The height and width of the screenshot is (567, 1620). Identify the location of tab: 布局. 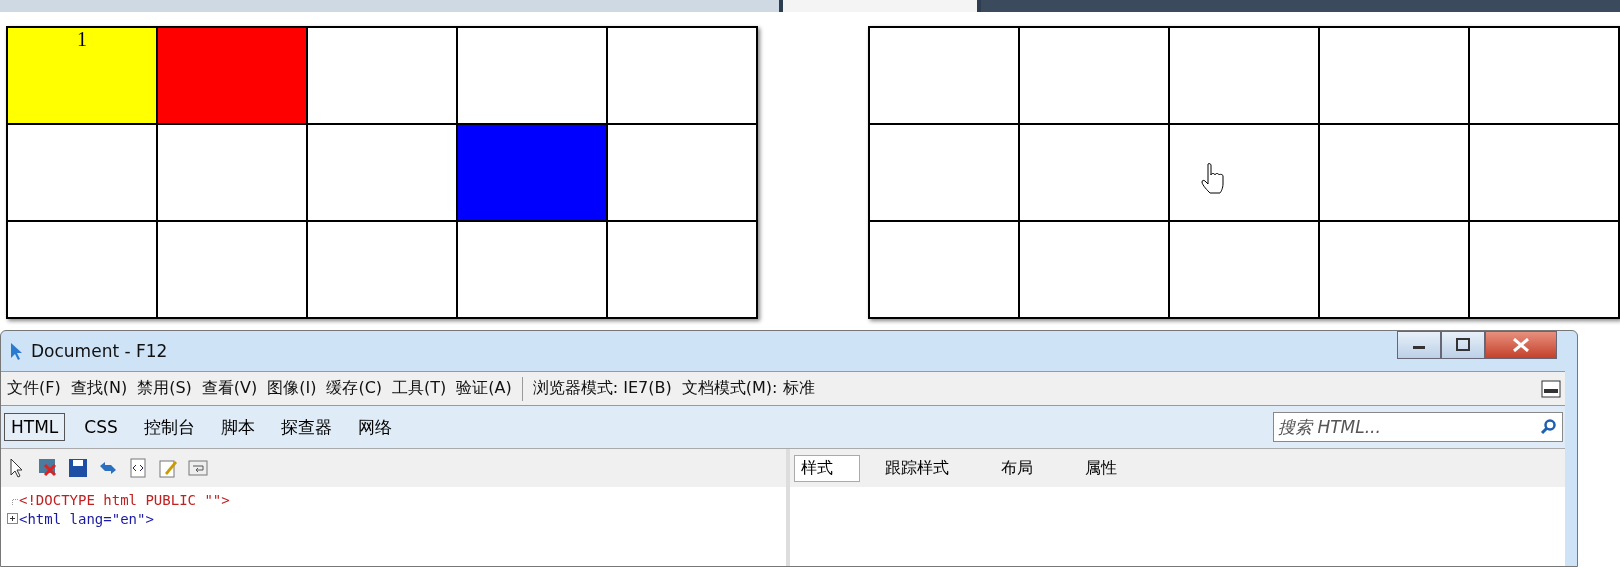
(1027, 468).